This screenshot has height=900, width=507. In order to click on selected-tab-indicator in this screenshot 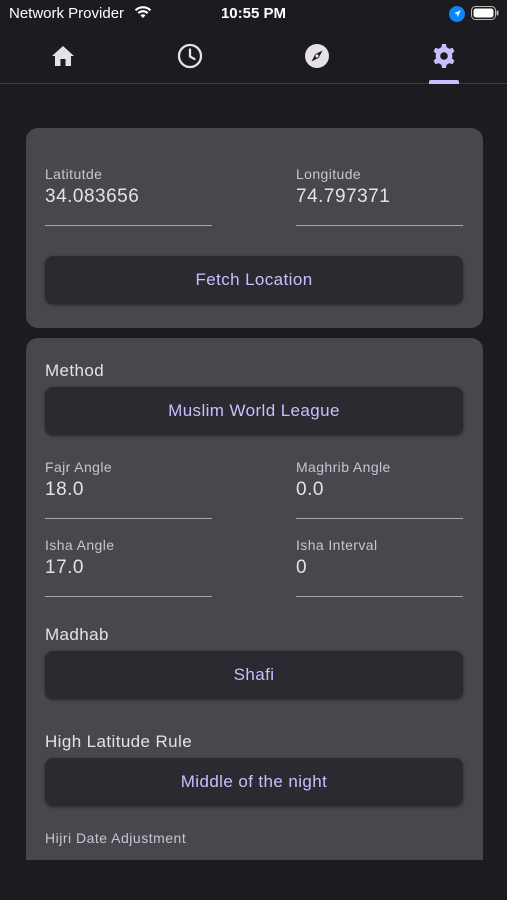, I will do `click(444, 82)`.